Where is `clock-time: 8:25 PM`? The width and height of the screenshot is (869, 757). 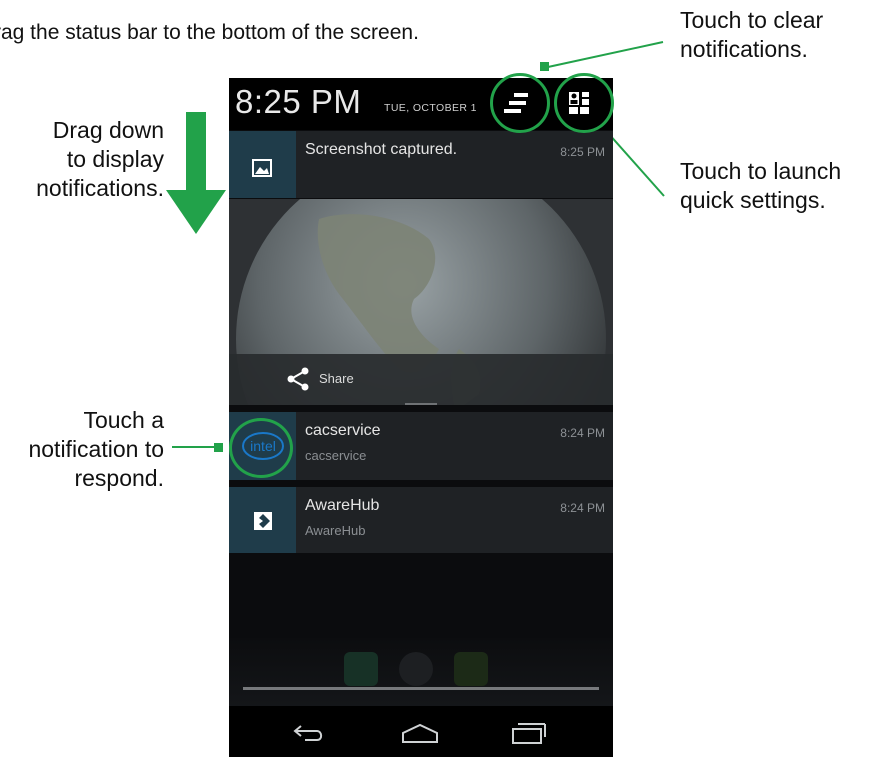
clock-time: 8:25 PM is located at coordinates (298, 101).